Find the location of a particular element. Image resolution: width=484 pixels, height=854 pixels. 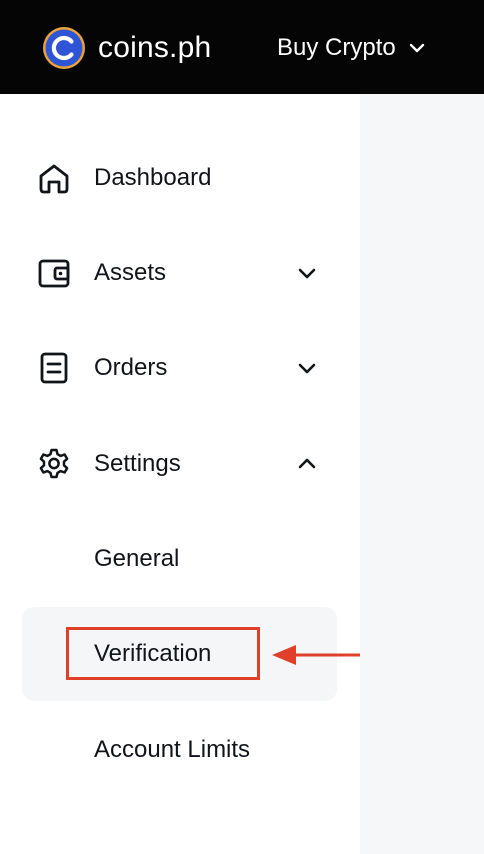

subitem-label: General is located at coordinates (137, 558).